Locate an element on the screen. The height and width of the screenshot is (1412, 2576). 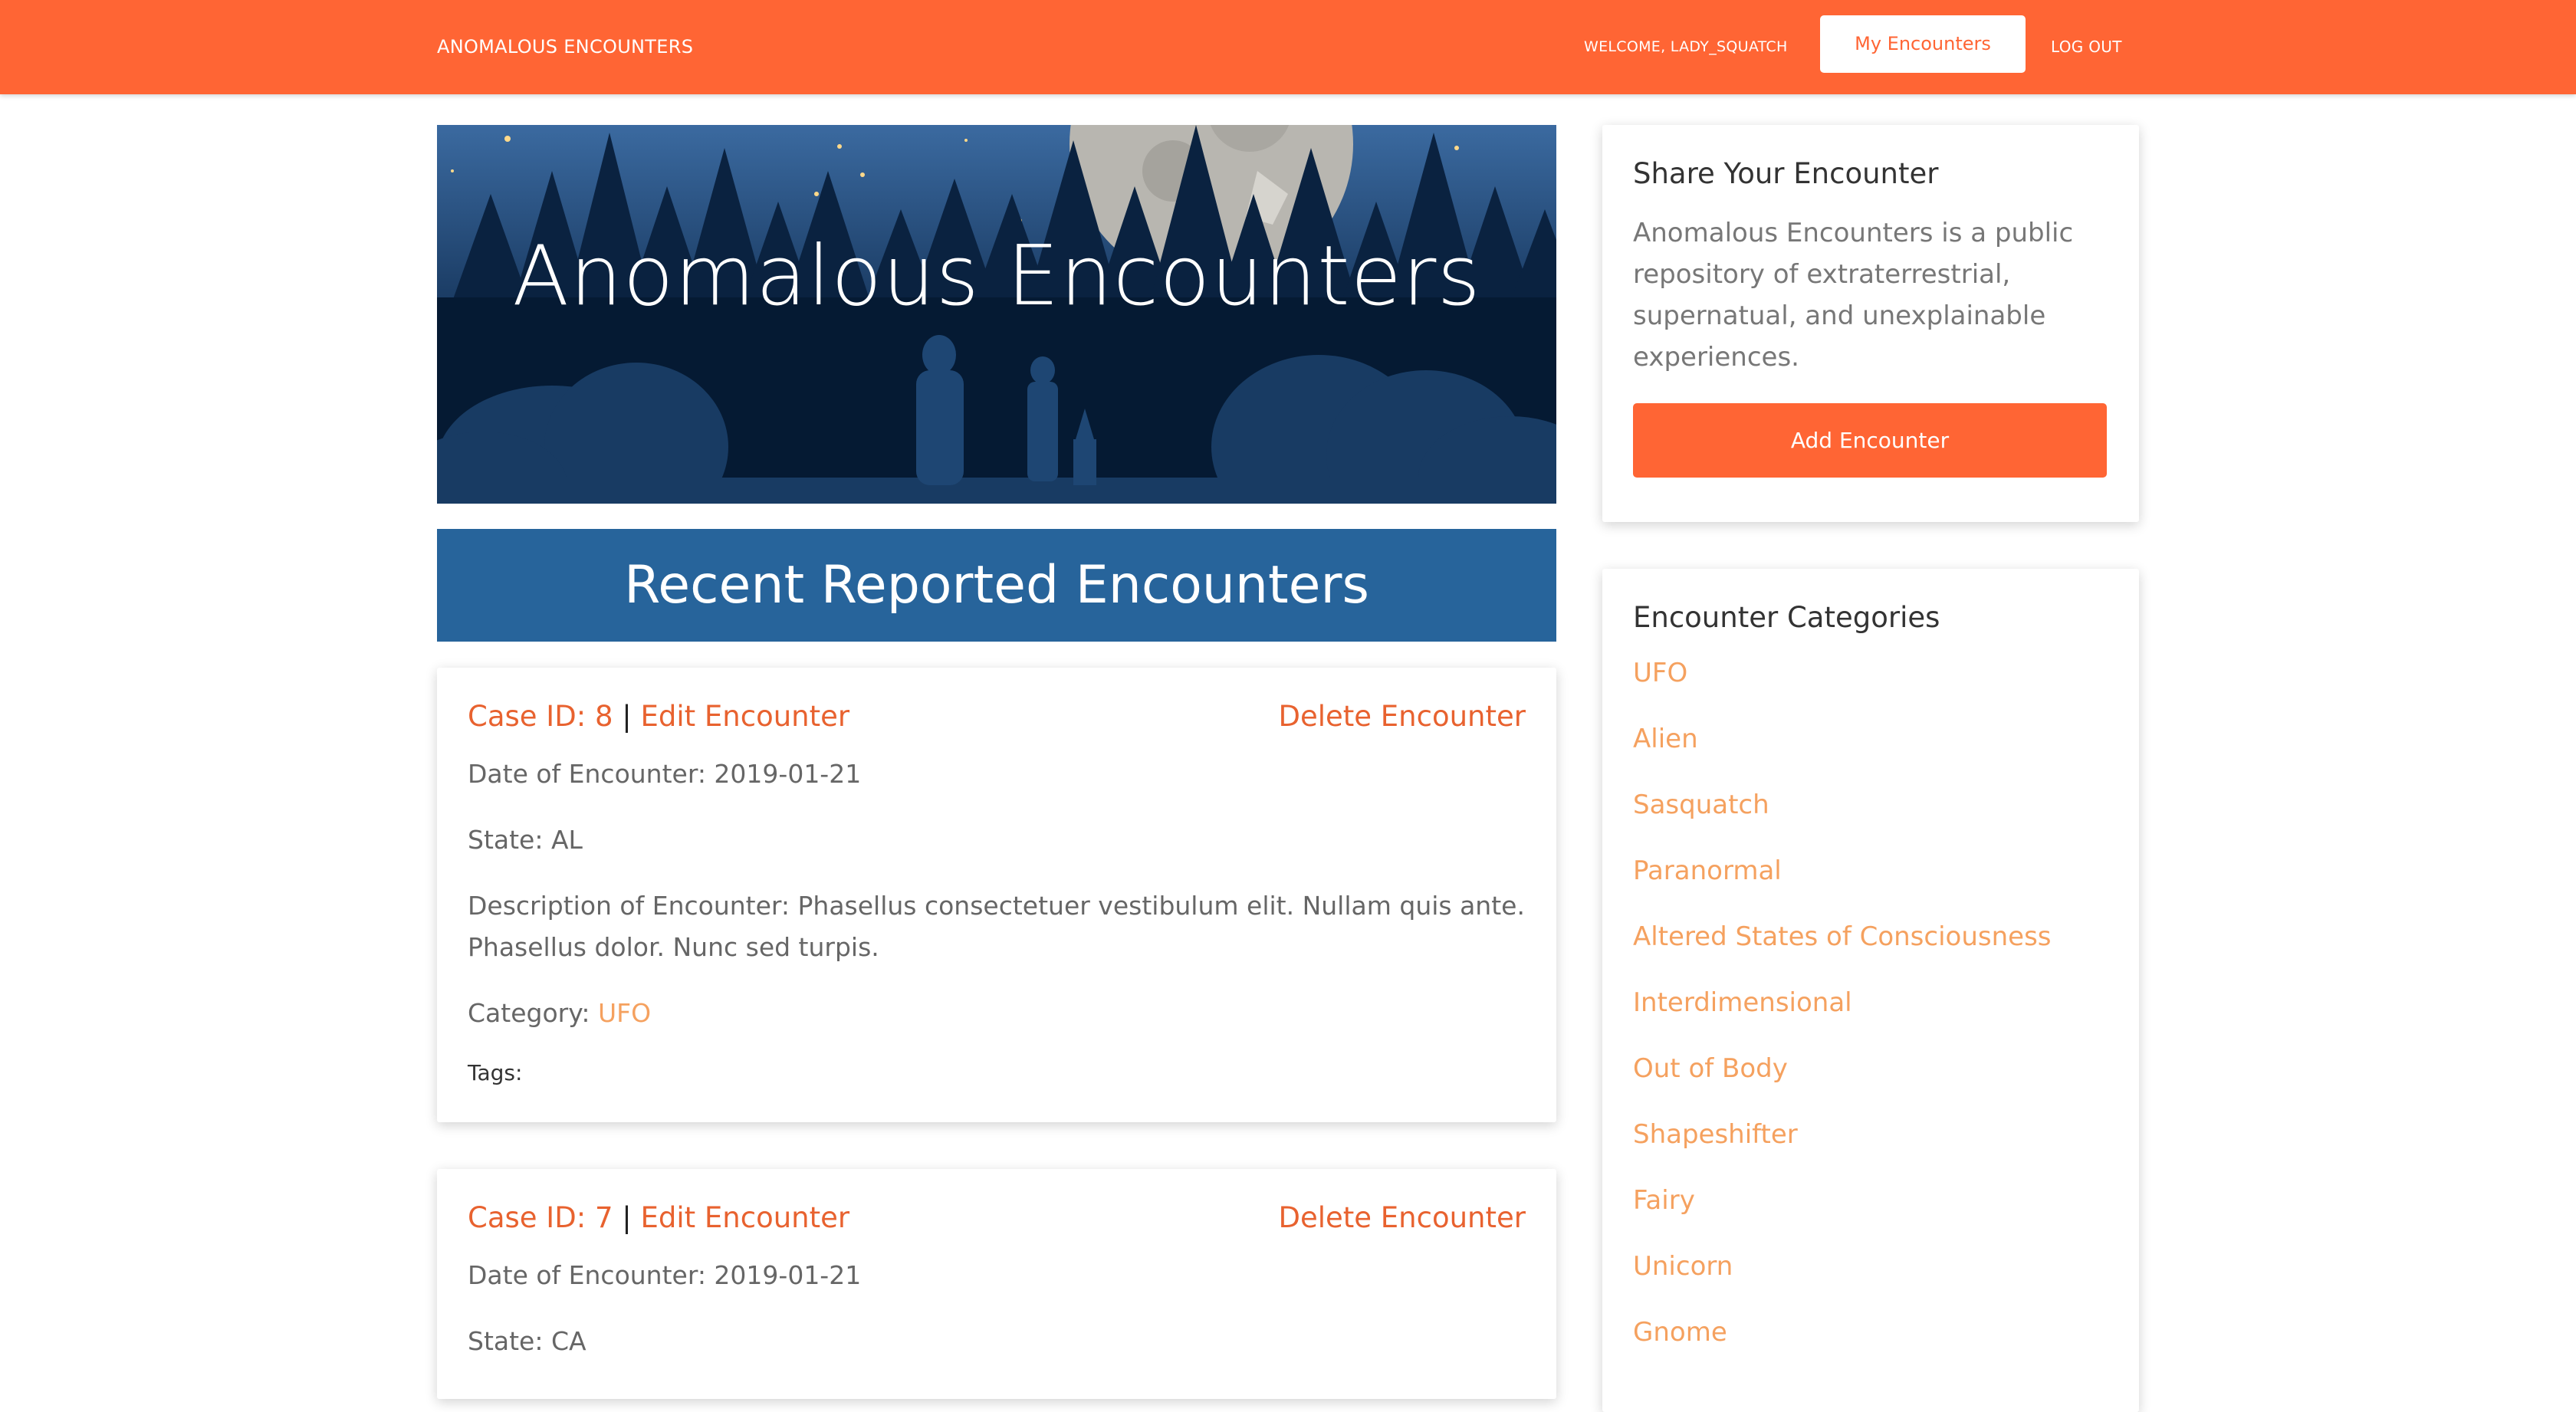
add-encounter-button: Add Encounter is located at coordinates (1870, 440).